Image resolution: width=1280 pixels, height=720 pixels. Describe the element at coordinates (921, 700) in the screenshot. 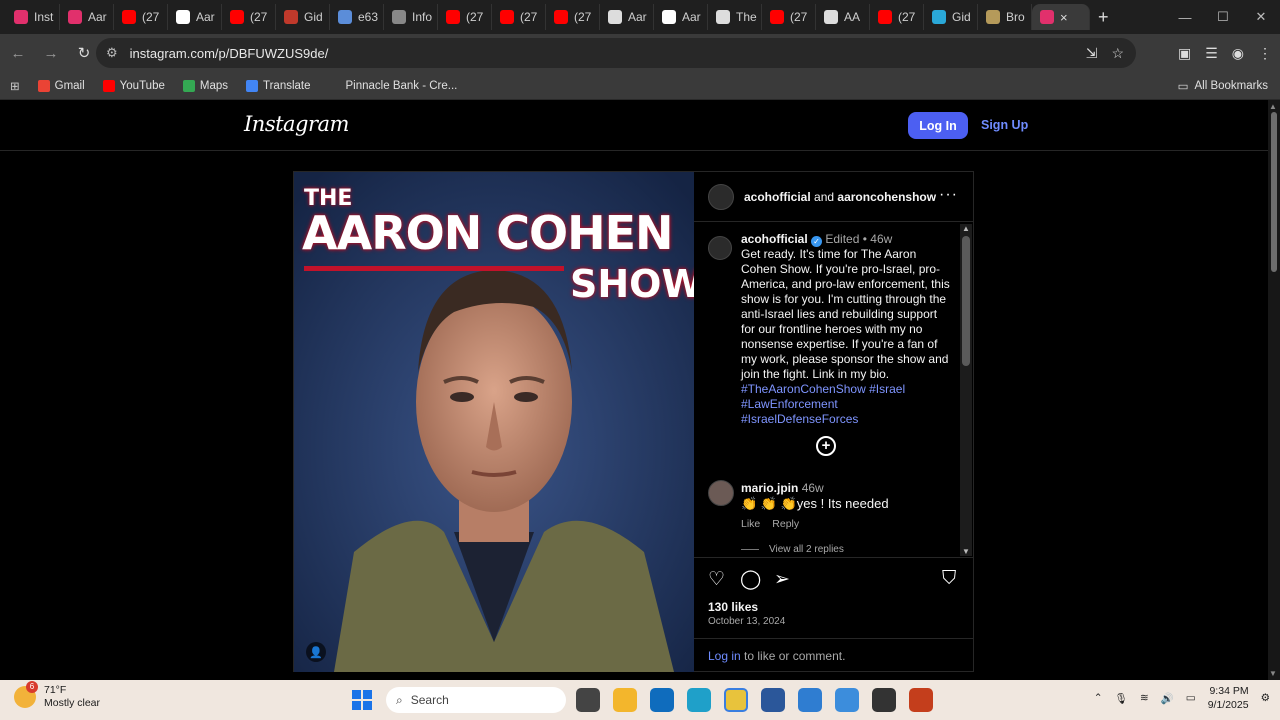

I see `powerpoint-icon` at that location.